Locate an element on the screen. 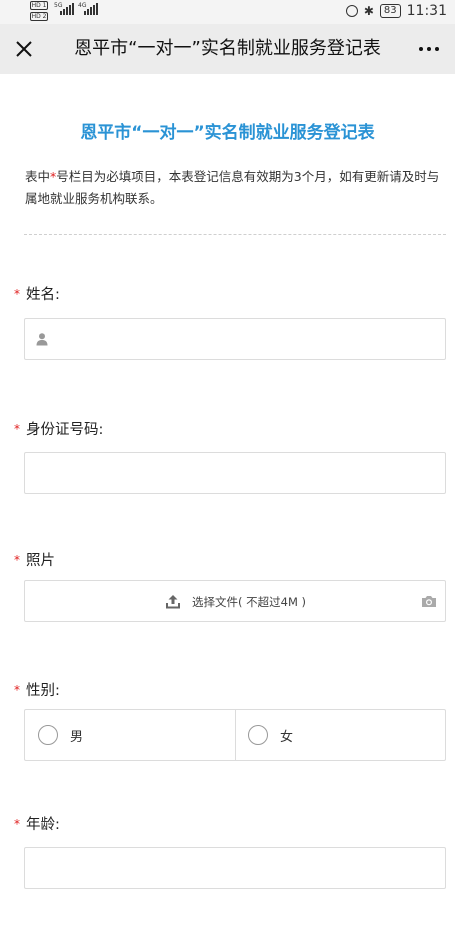  photo-upload-button: 选择文件( 不超过4M ) is located at coordinates (235, 601).